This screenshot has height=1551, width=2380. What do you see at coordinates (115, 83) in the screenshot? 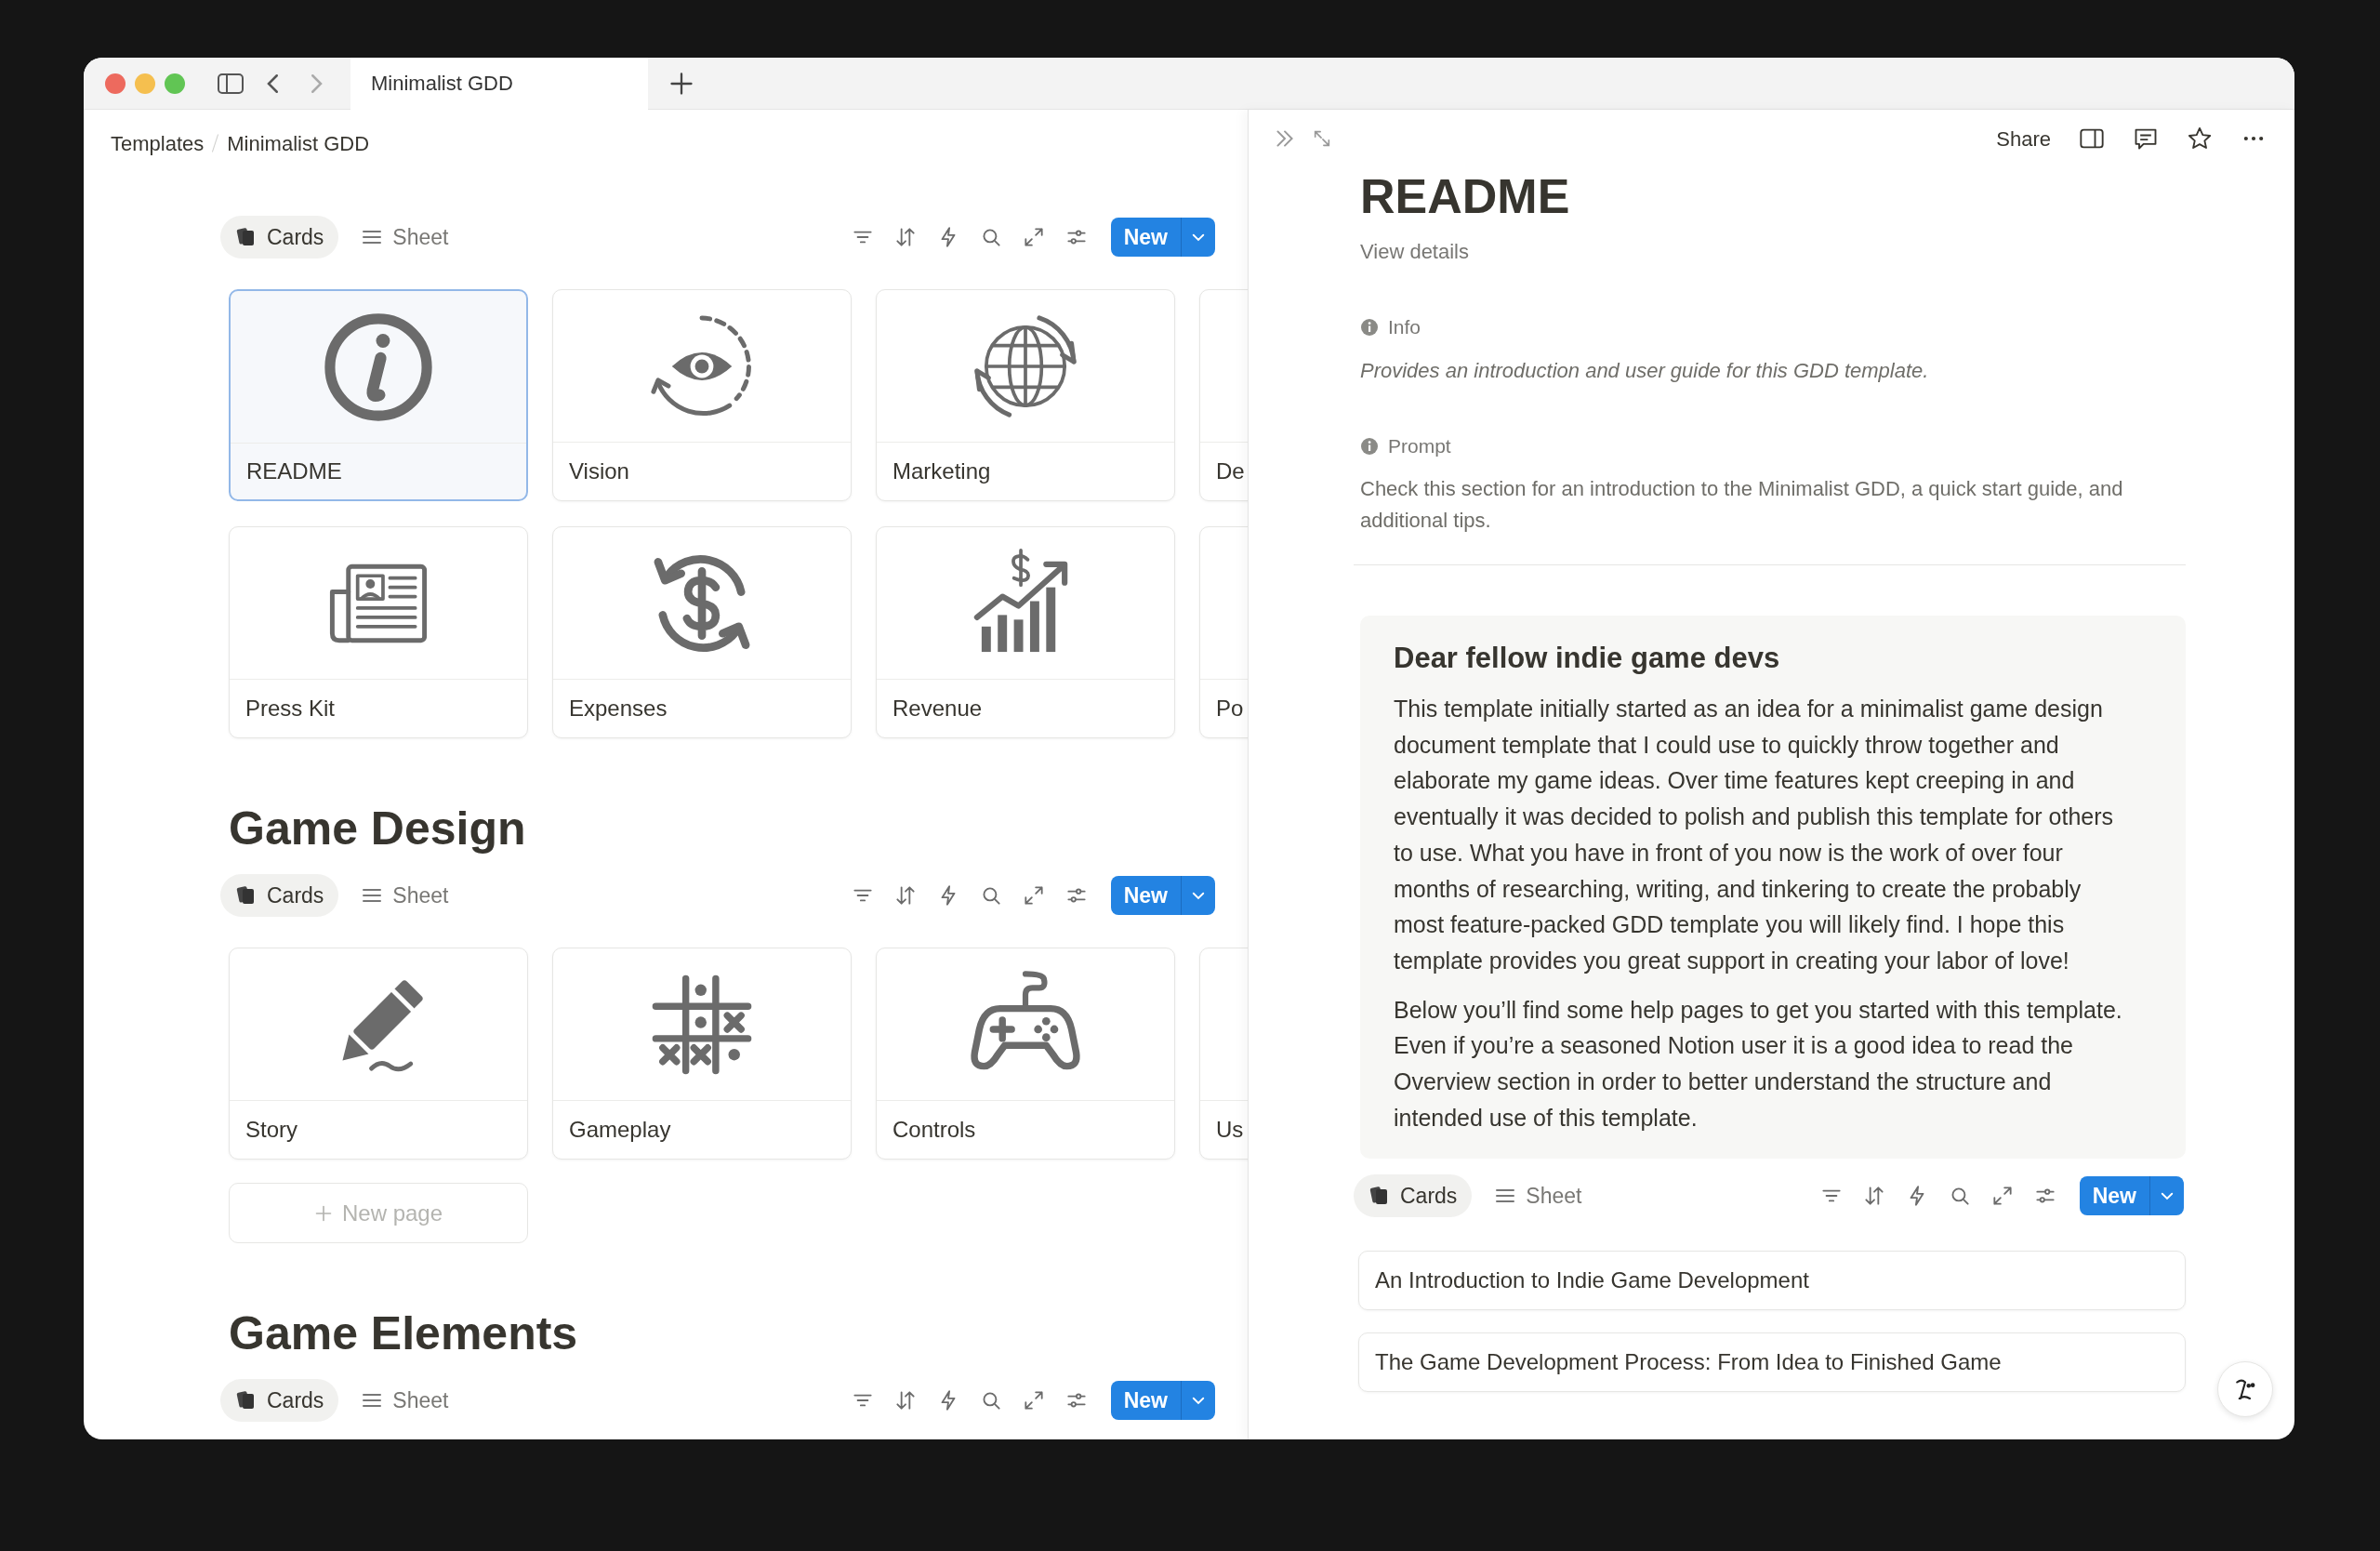
I see `close-window-button` at bounding box center [115, 83].